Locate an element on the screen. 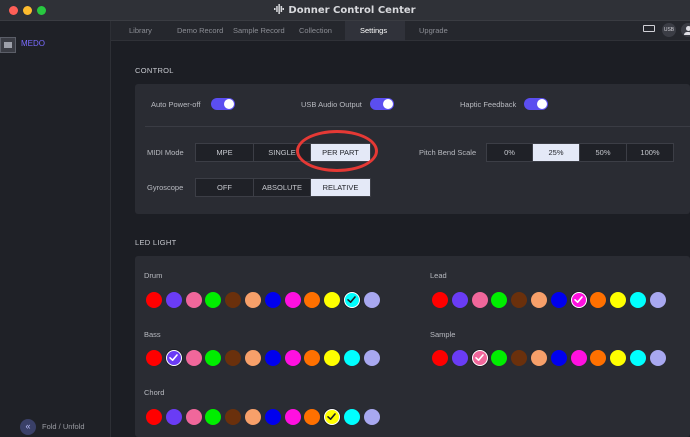 The width and height of the screenshot is (690, 437). pitch-bend-scale-label: Pitch Bend Scale is located at coordinates (448, 152).